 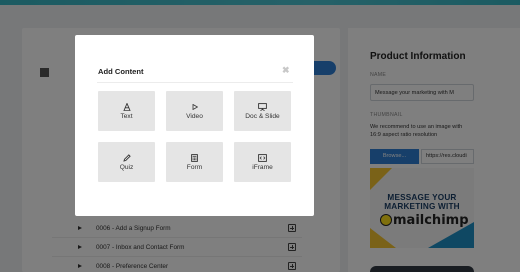 What do you see at coordinates (262, 167) in the screenshot?
I see `tile-label: iFrame` at bounding box center [262, 167].